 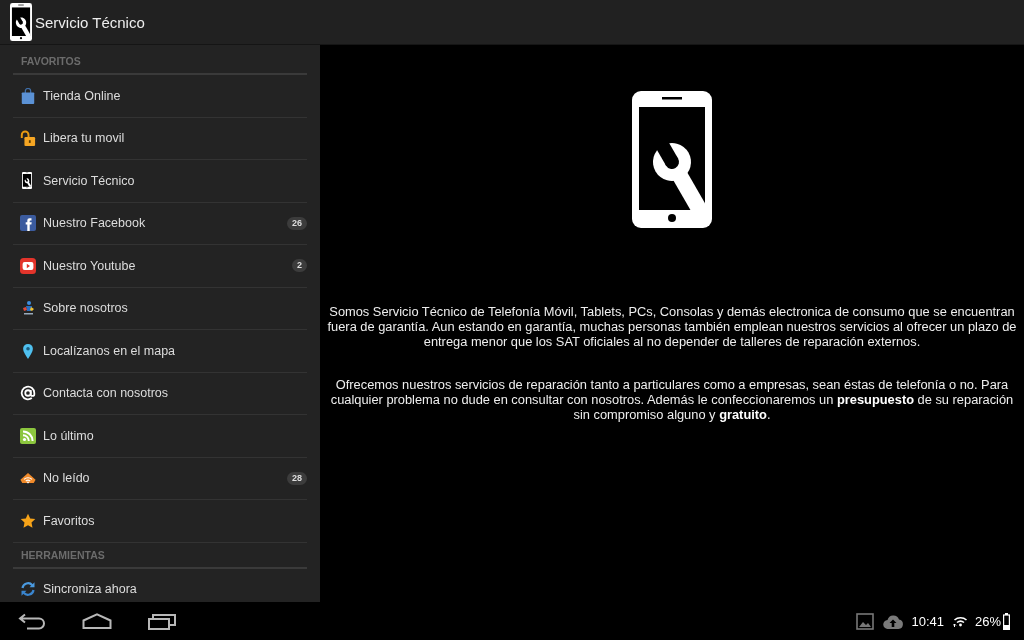 I want to click on description-paragraph: Somos Servicio Técnico de Telefonía Móvil, Tablets, PCs, Consolas y demás electronica de consumo que se encuentran fuera de garantía. Aun estando en garantía, muchas personas también emplean nuestros servicios al ofrecer un plazo de entrega menor que los SAT oficiales al no depender de talleres de reparación externos., so click(x=672, y=326).